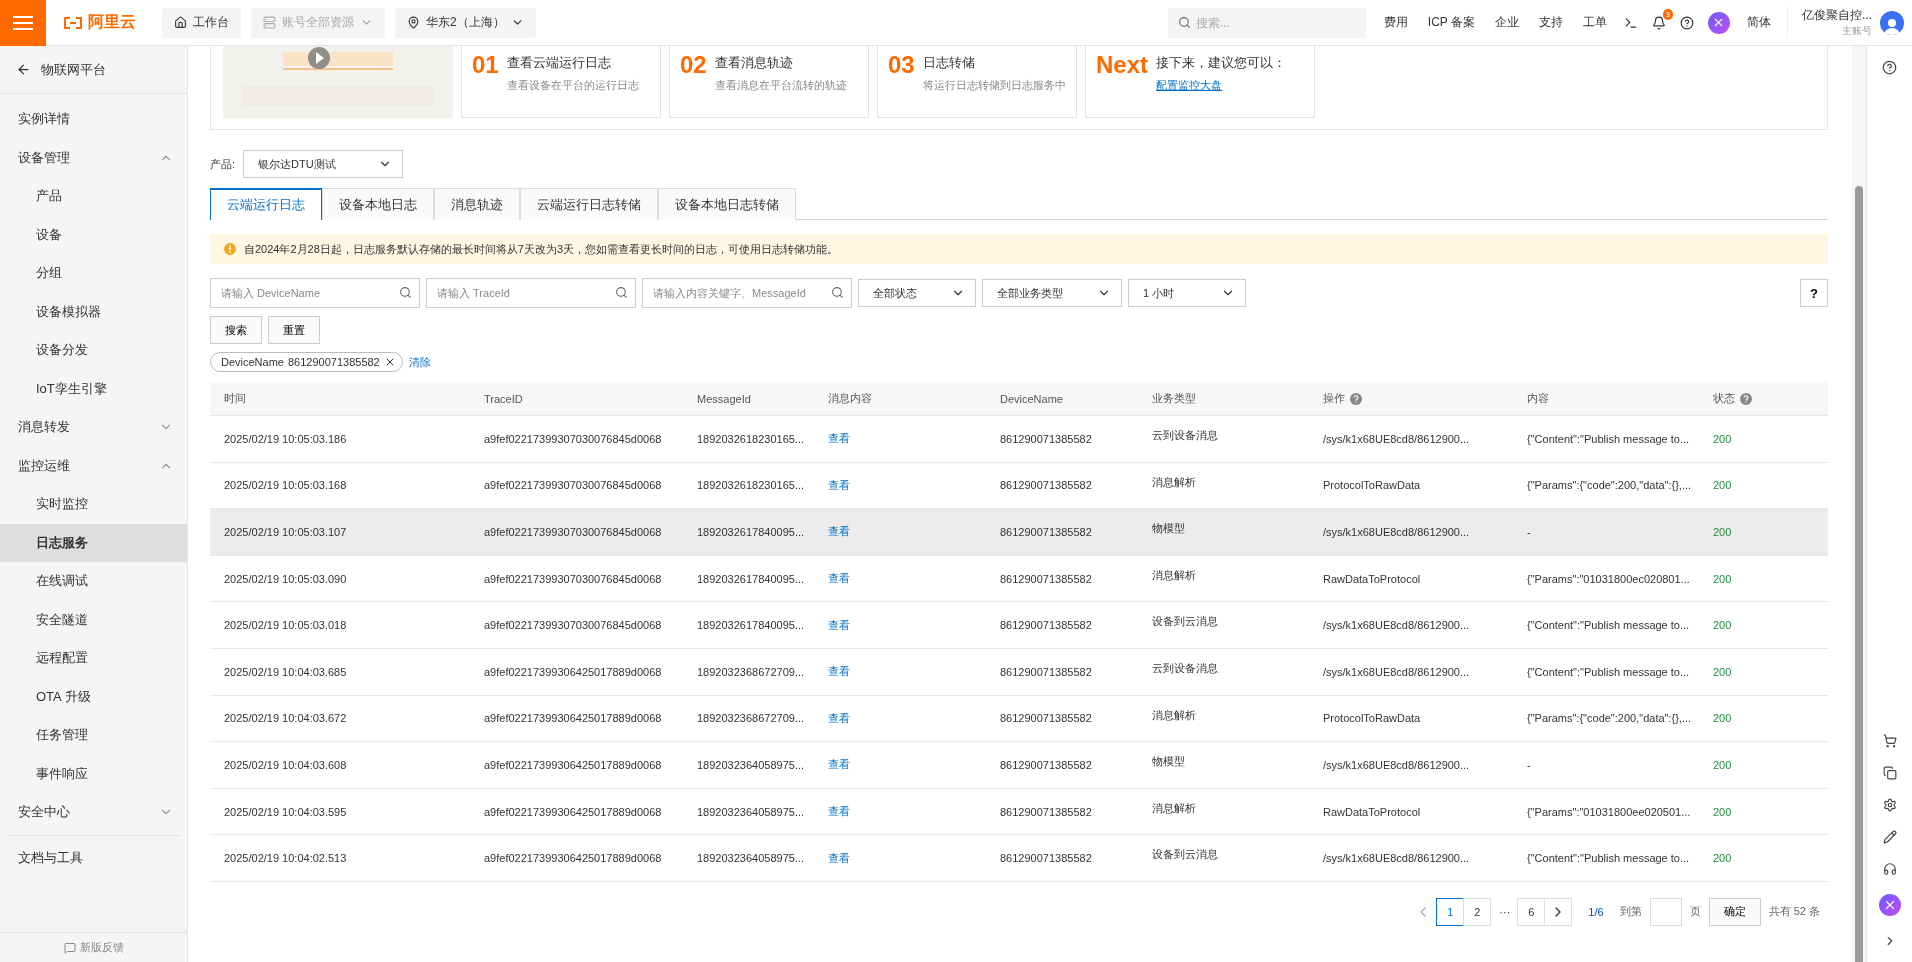 The width and height of the screenshot is (1912, 962). Describe the element at coordinates (1221, 63) in the screenshot. I see `step-title: 接下来，建议您可以：` at that location.